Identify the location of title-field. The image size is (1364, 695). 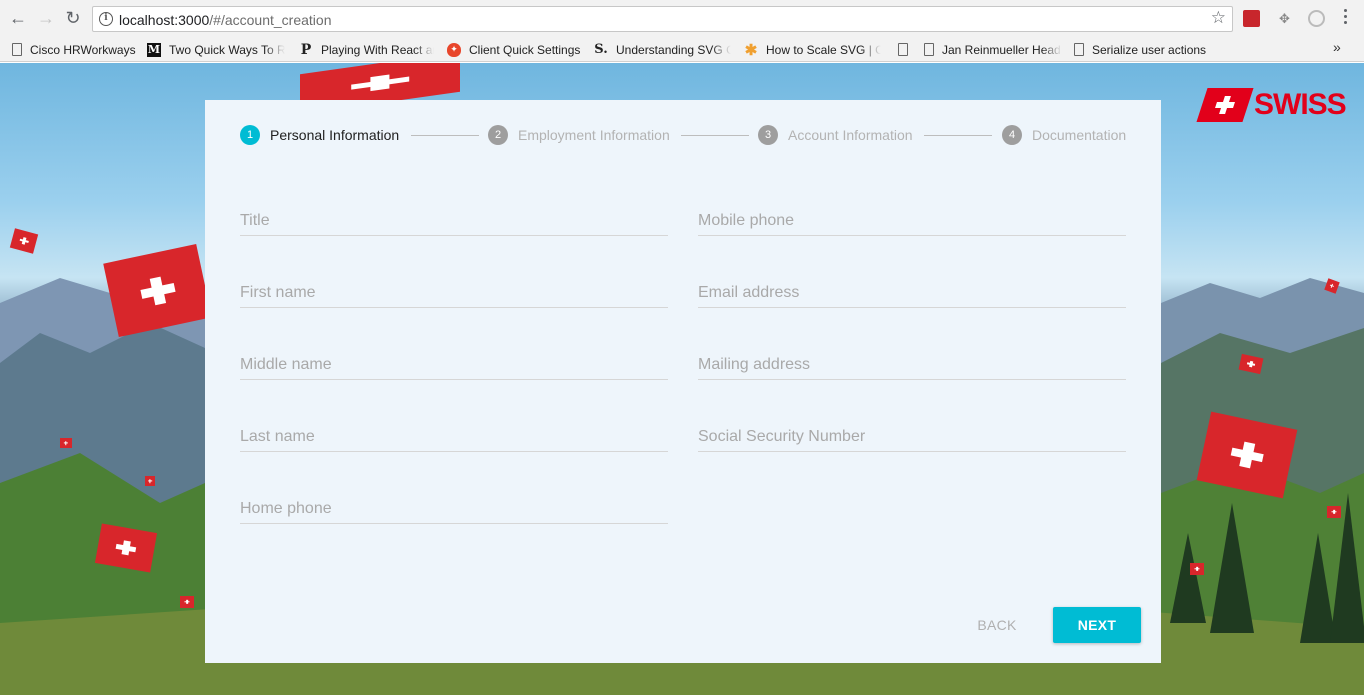
(454, 216).